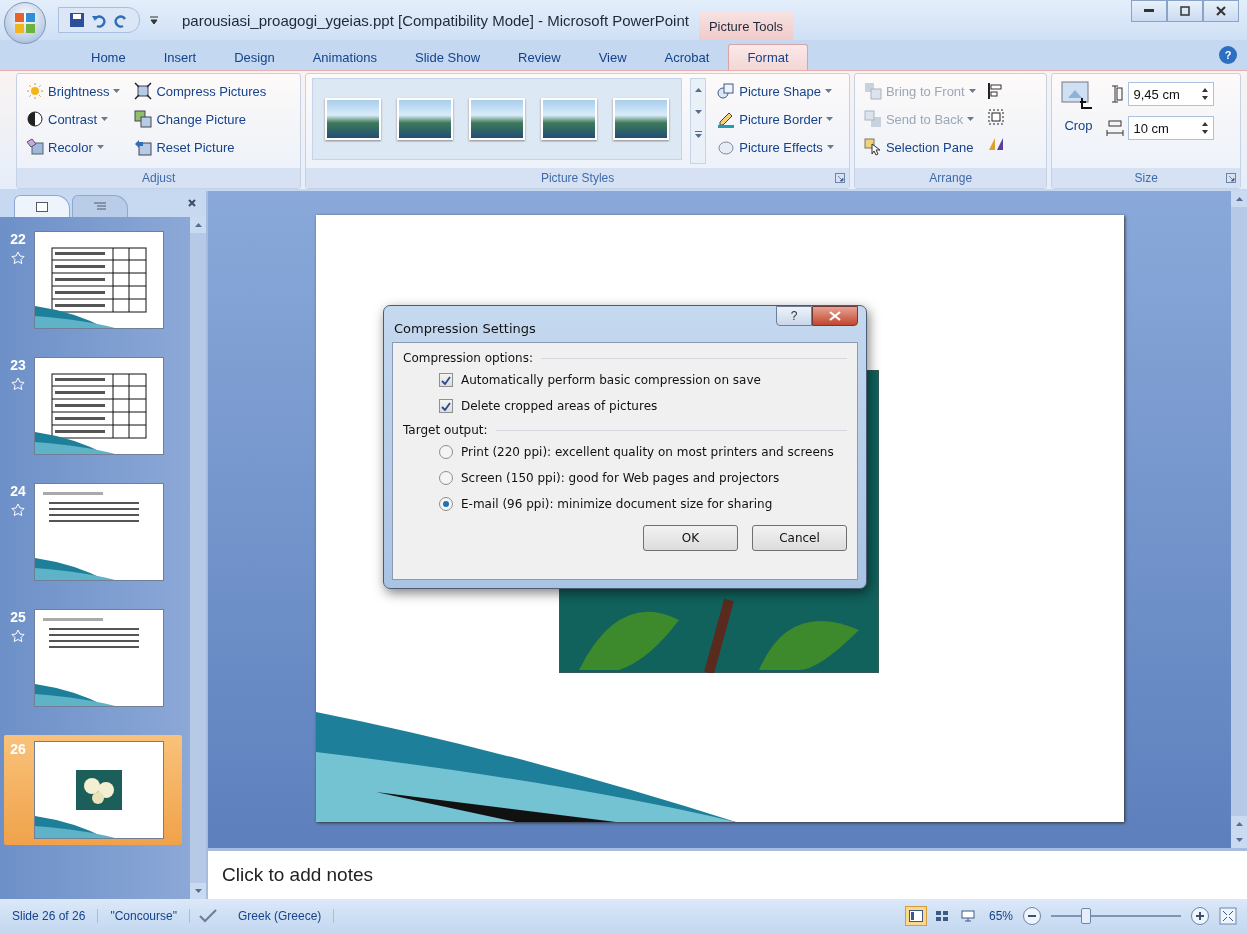 Image resolution: width=1247 pixels, height=933 pixels. Describe the element at coordinates (143, 91) in the screenshot. I see `compress-icon` at that location.